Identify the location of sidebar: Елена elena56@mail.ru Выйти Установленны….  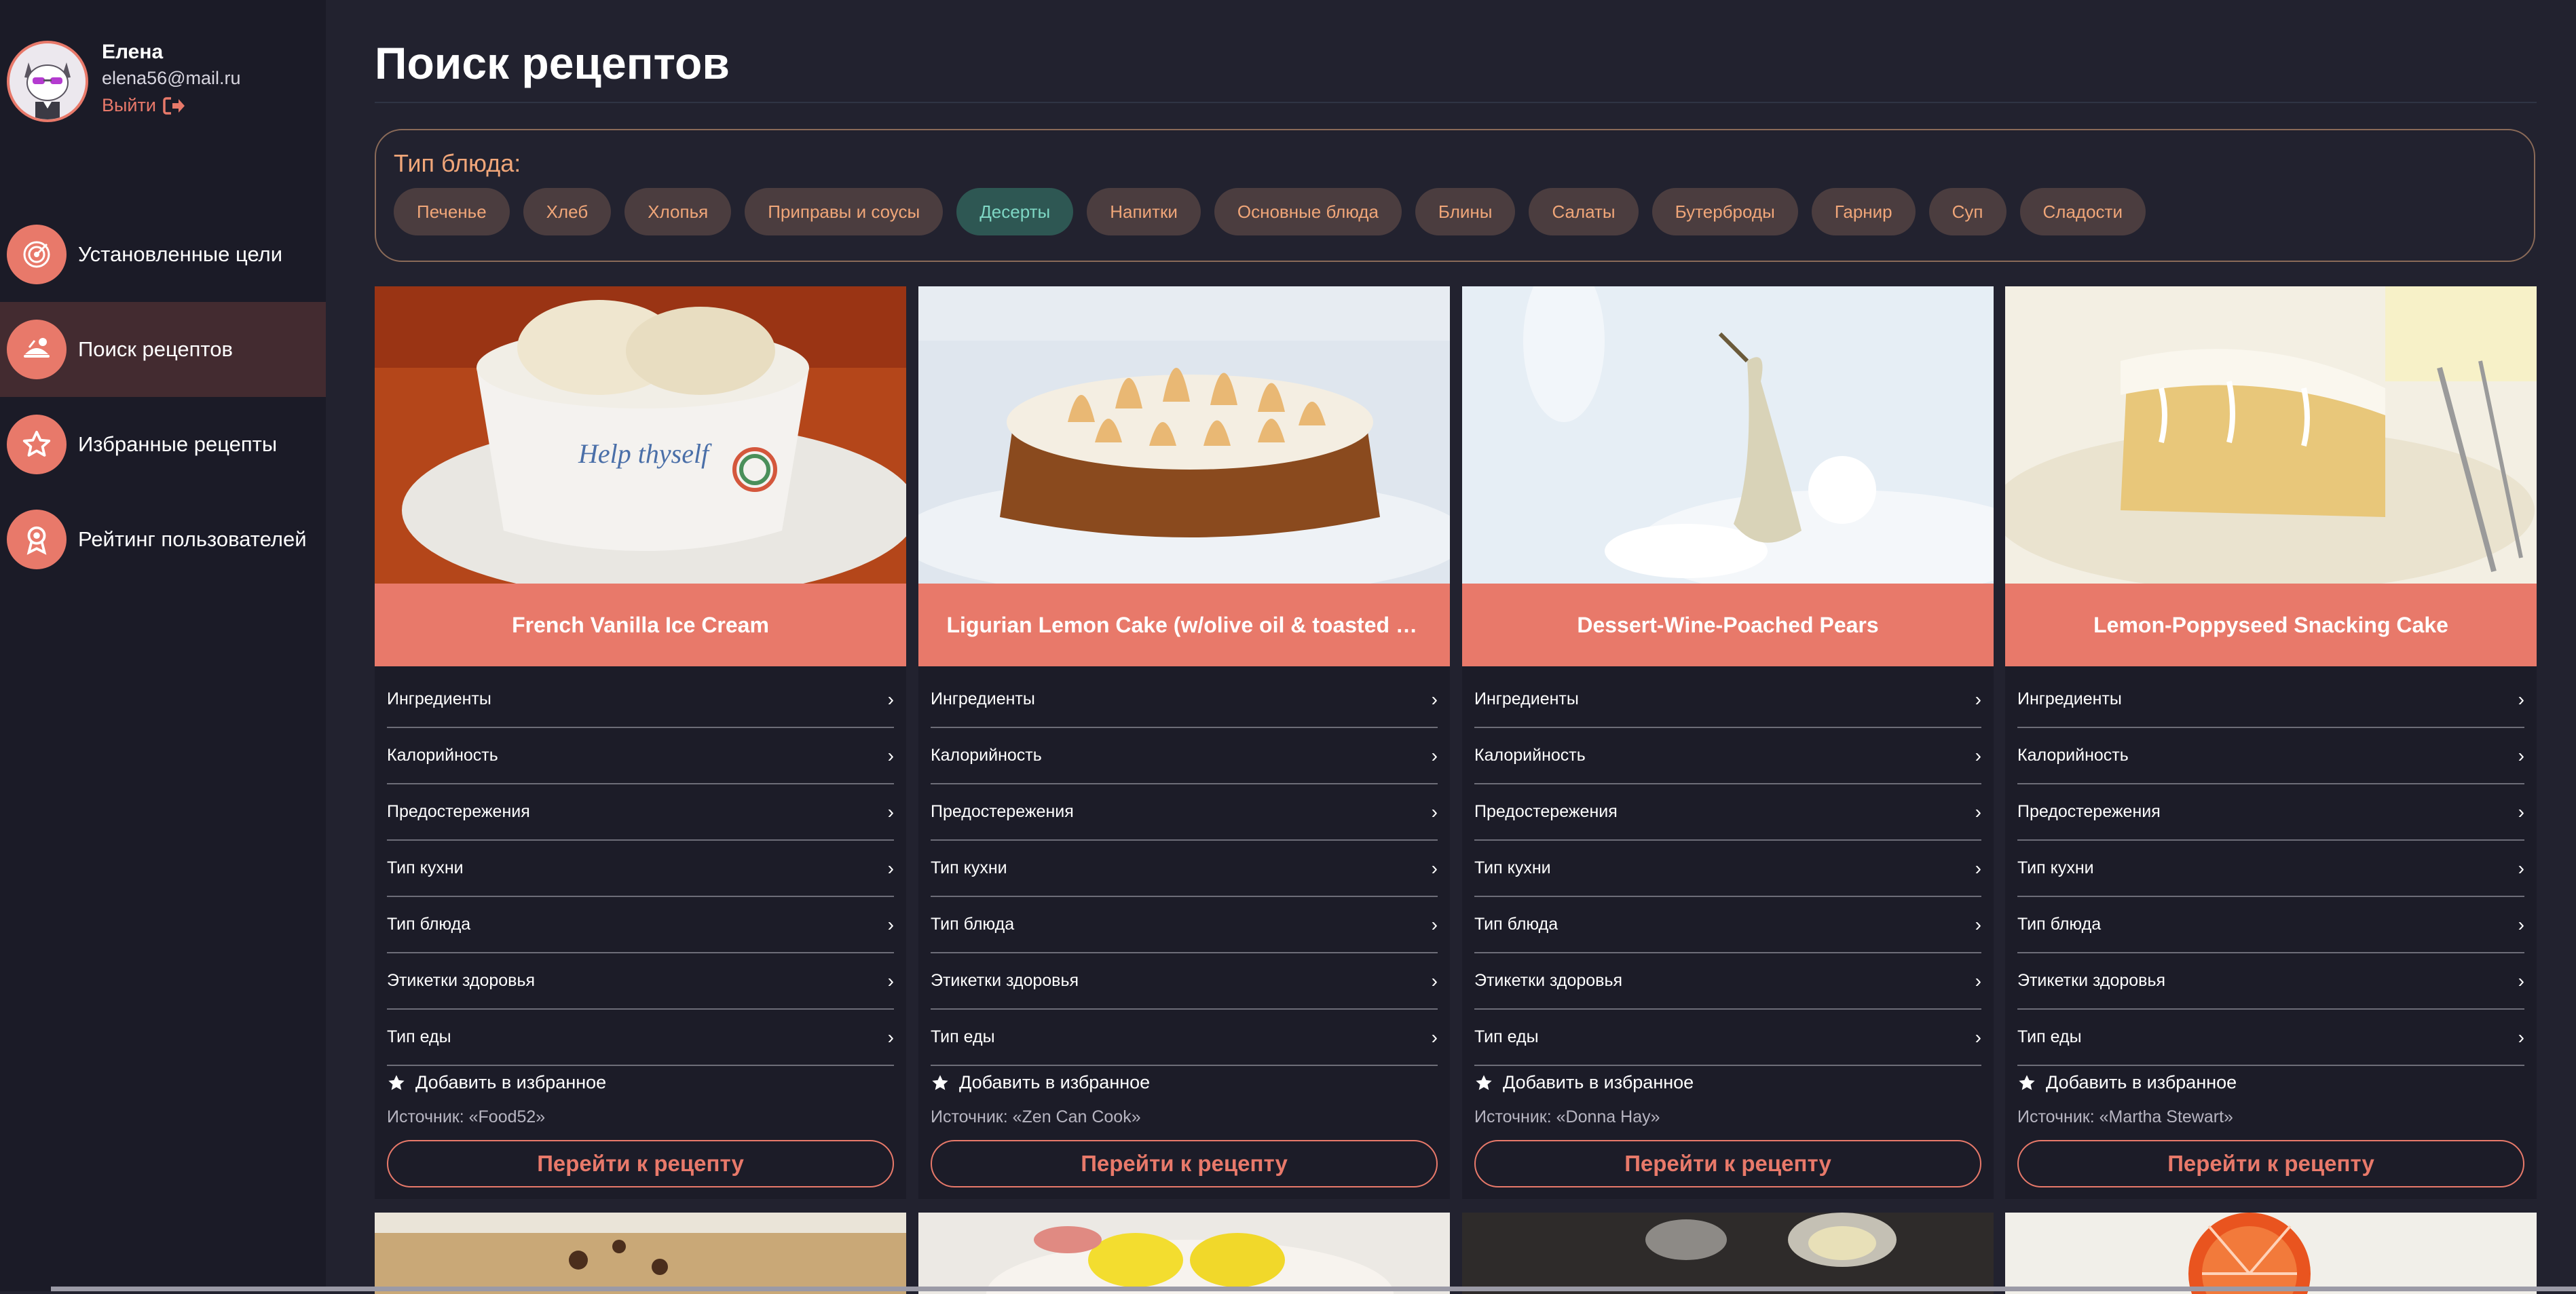
(163, 646).